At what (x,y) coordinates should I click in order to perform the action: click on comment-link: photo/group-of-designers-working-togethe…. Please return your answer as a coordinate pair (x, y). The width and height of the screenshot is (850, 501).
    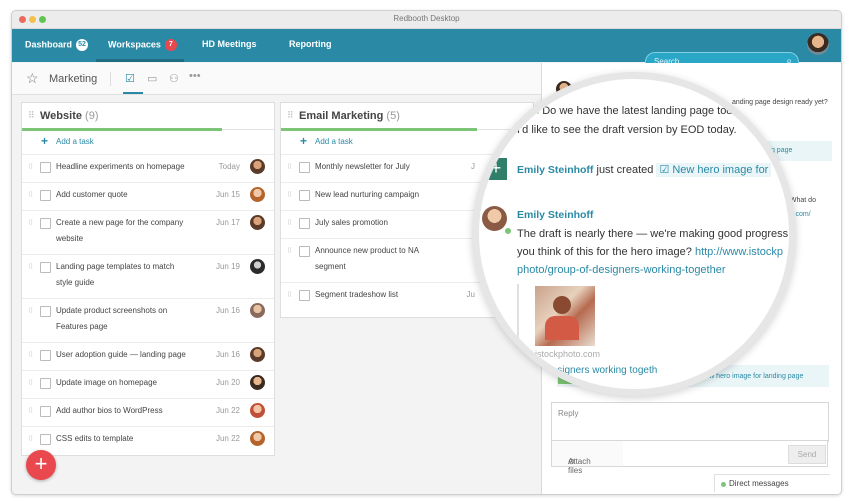
    Looking at the image, I should click on (621, 270).